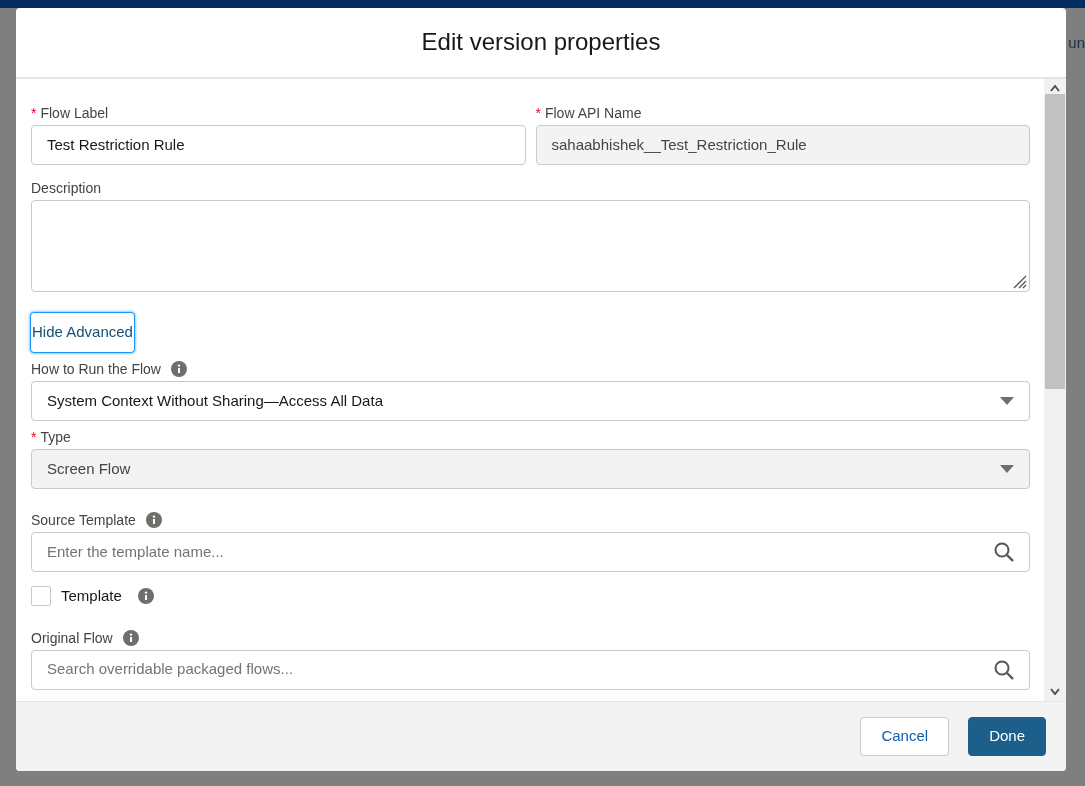  I want to click on select-field: System Context Without Sharing—Access All Data, so click(530, 401).